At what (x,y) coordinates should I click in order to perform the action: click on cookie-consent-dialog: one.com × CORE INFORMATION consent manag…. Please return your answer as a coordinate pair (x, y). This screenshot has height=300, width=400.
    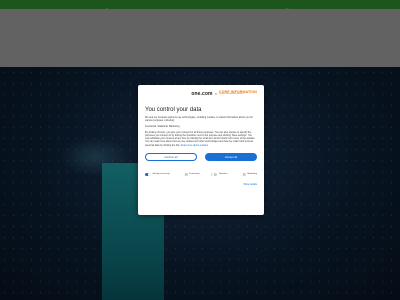
    Looking at the image, I should click on (201, 150).